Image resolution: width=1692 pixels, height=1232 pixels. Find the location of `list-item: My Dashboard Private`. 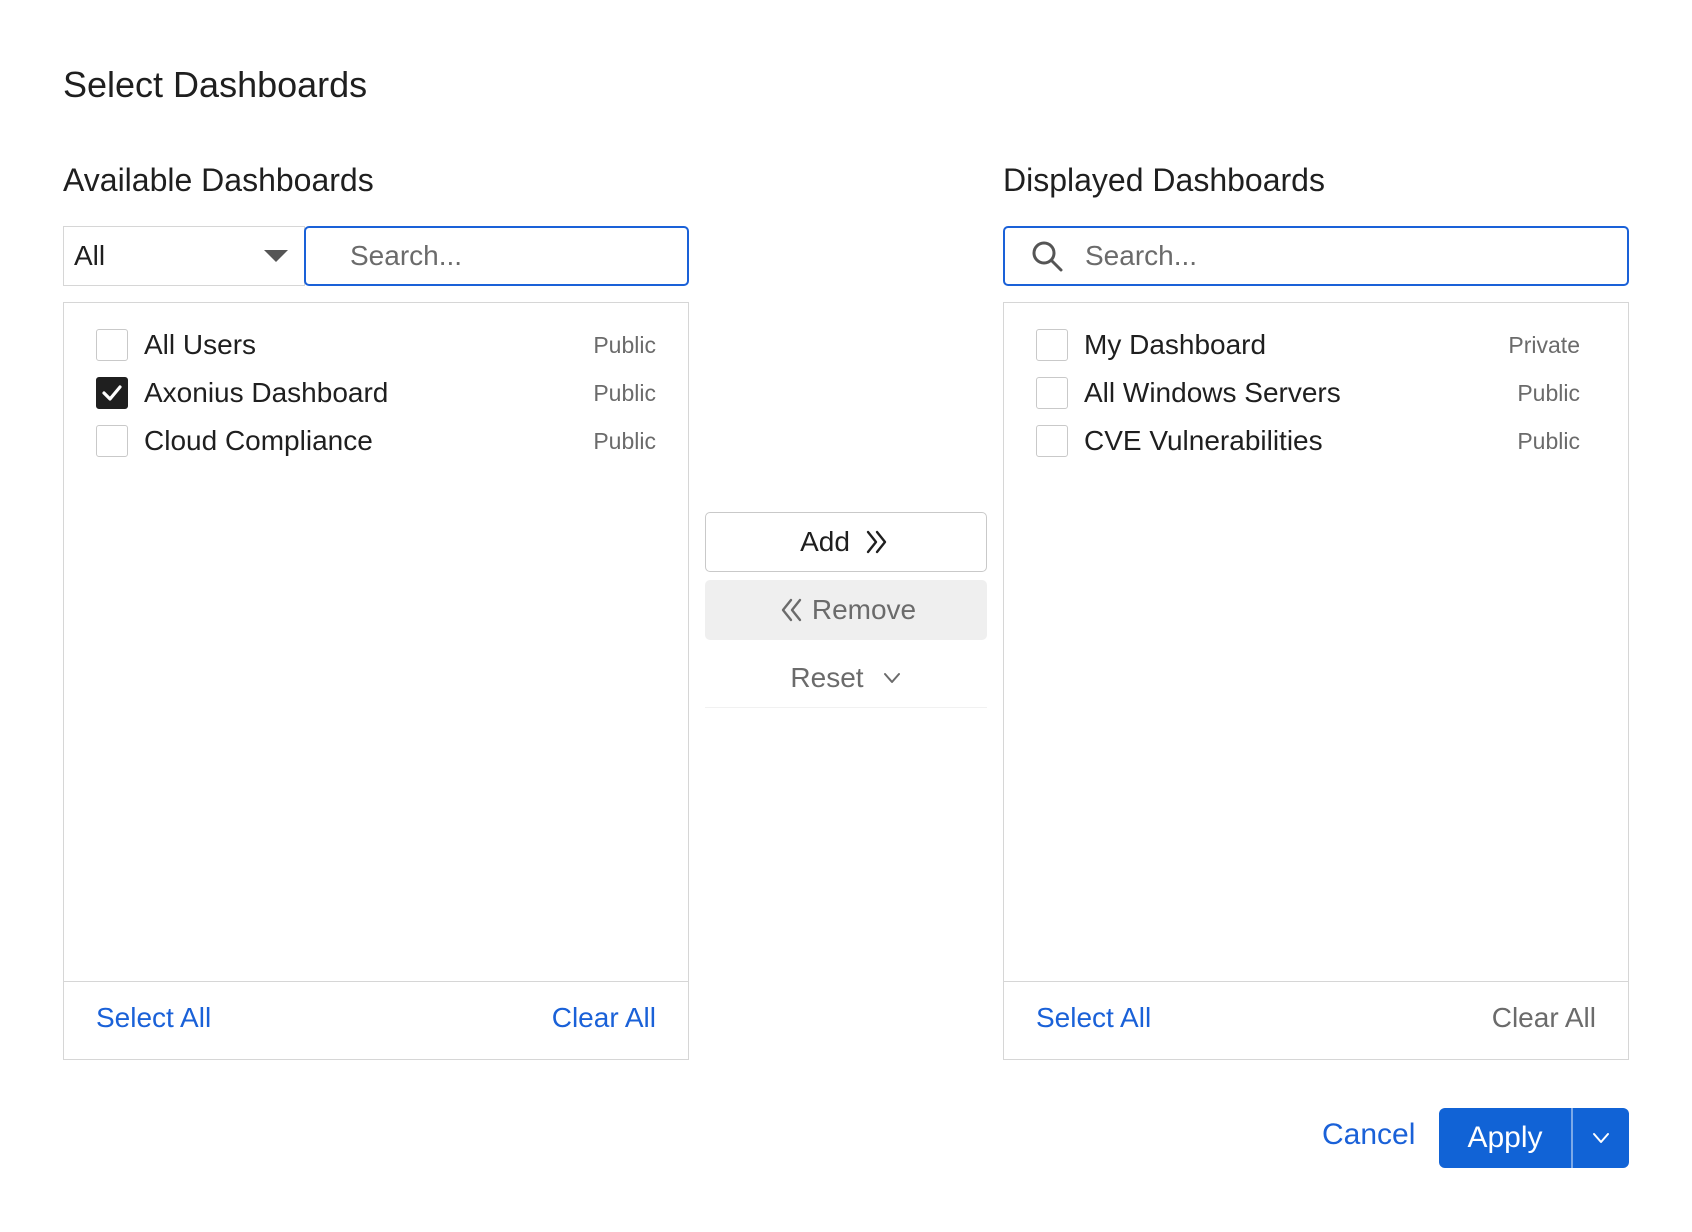

list-item: My Dashboard Private is located at coordinates (1308, 345).